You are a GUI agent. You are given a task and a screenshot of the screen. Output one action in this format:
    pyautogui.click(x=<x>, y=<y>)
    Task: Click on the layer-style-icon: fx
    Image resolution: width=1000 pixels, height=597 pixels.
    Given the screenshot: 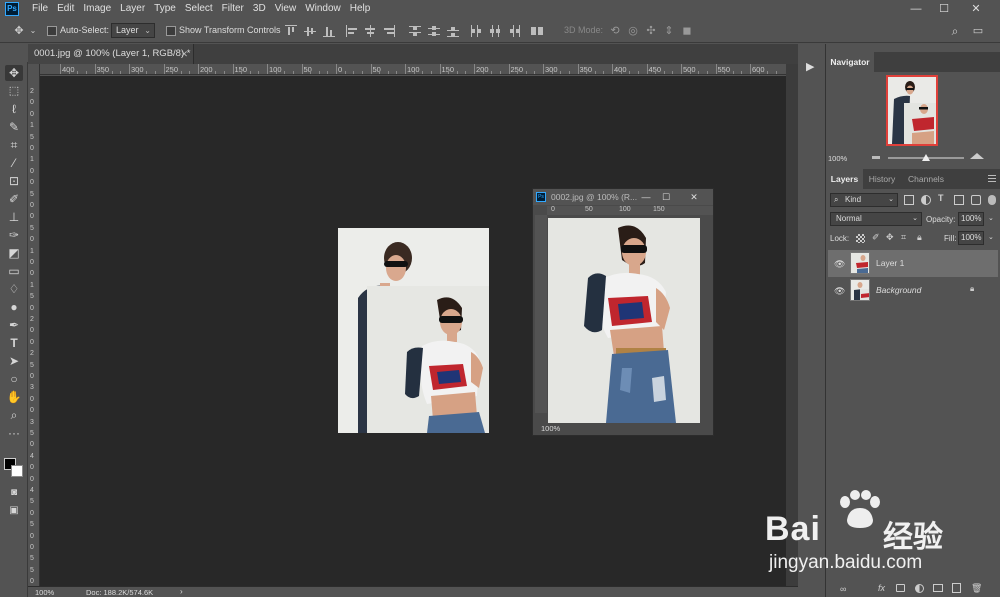 What is the action you would take?
    pyautogui.click(x=881, y=588)
    